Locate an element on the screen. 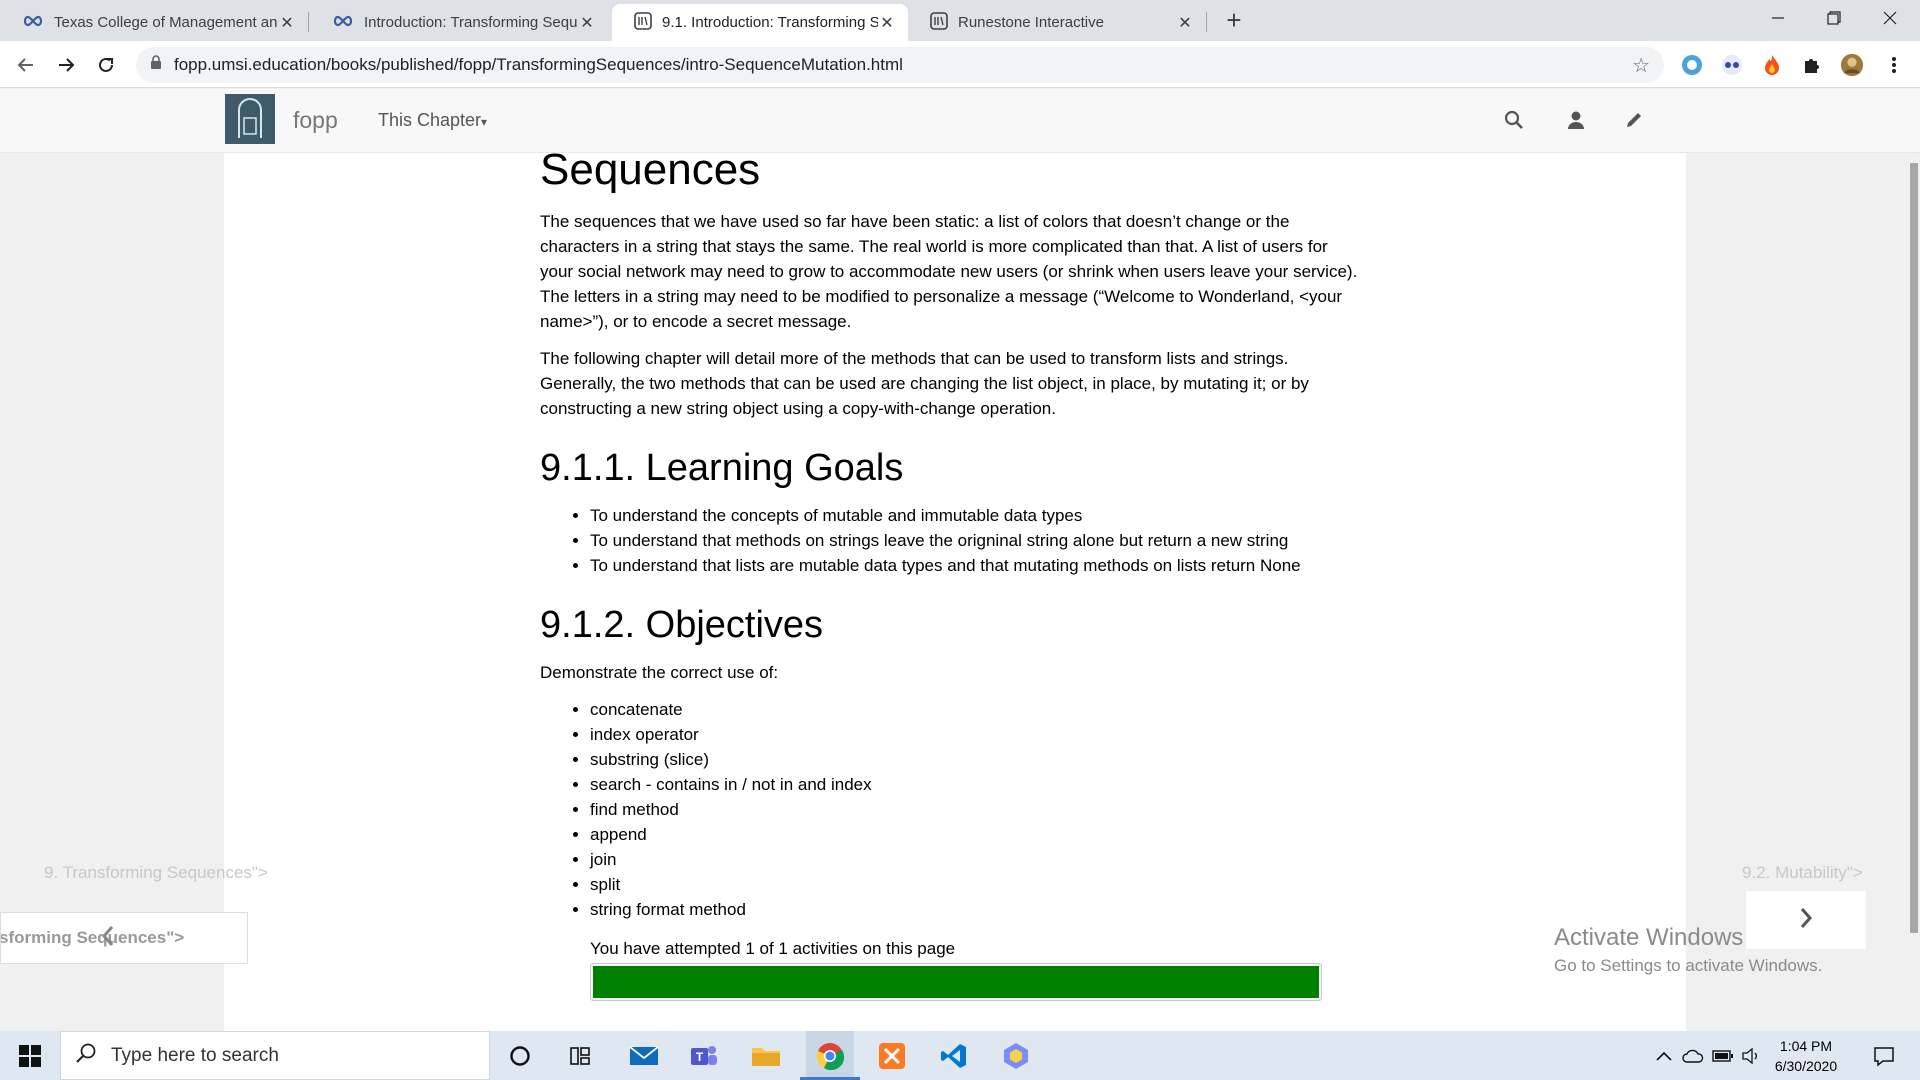  lock-icon is located at coordinates (156, 65).